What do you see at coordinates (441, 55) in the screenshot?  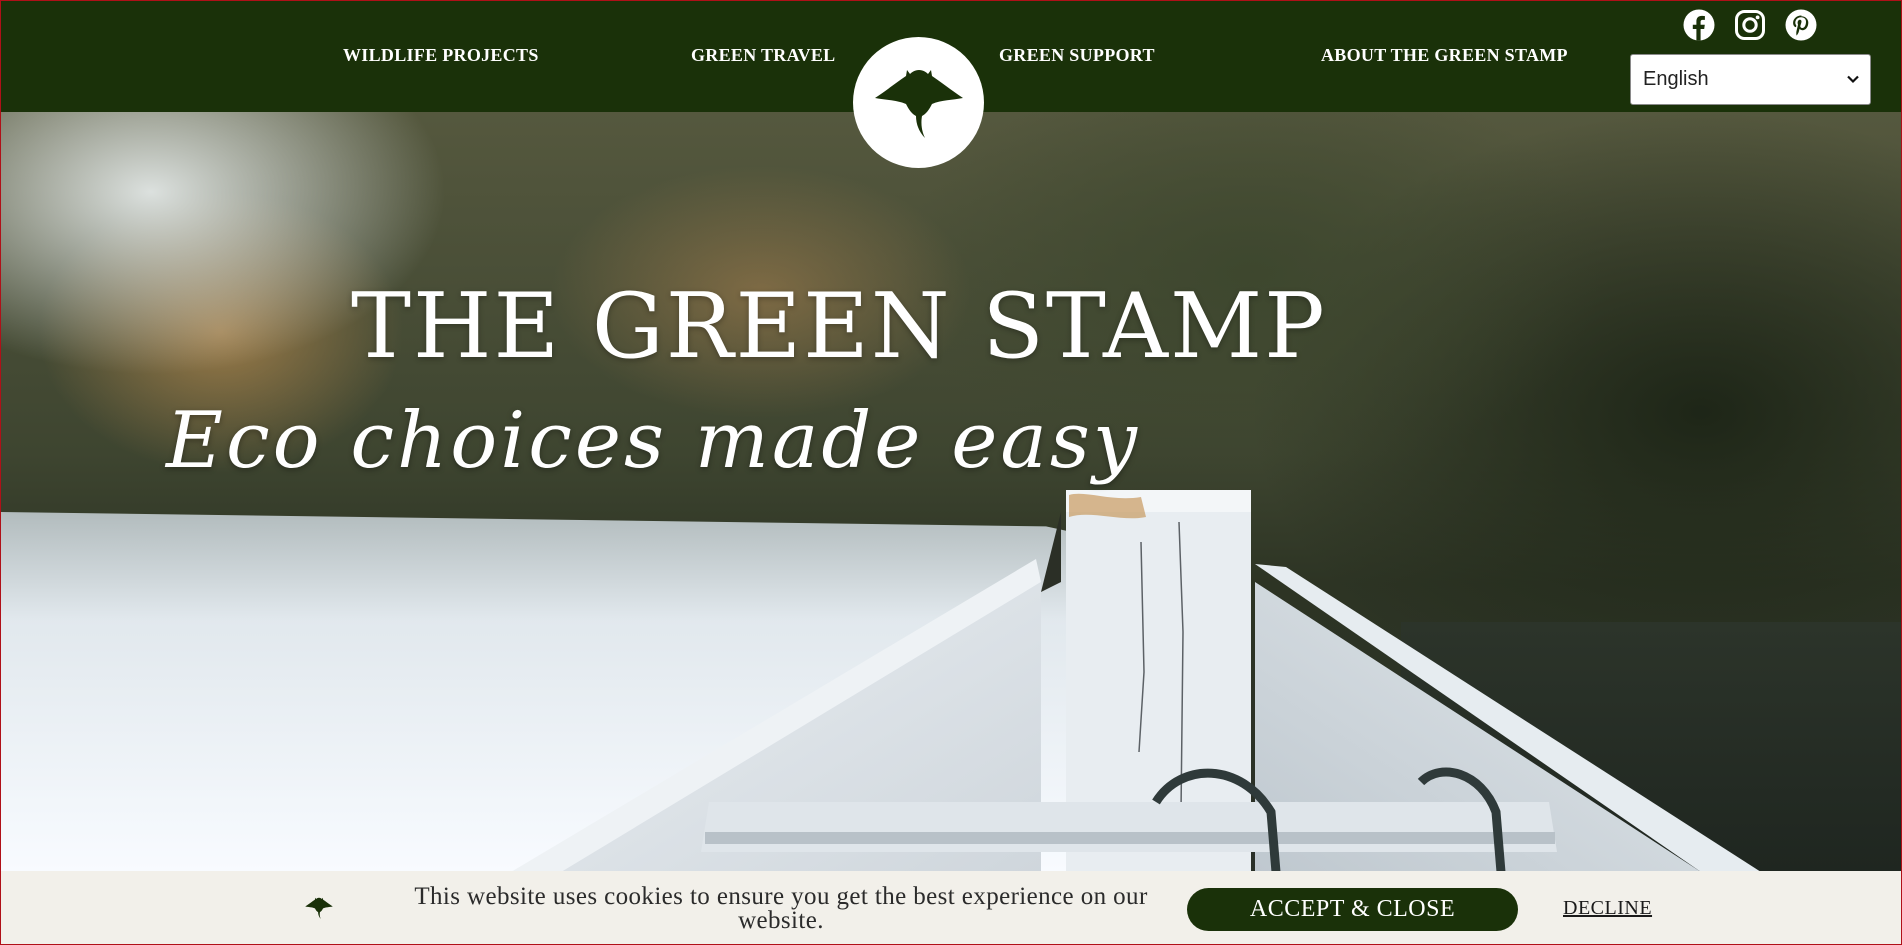 I see `nav-link-wildlife-projects: WILDLIFE PROJECTS` at bounding box center [441, 55].